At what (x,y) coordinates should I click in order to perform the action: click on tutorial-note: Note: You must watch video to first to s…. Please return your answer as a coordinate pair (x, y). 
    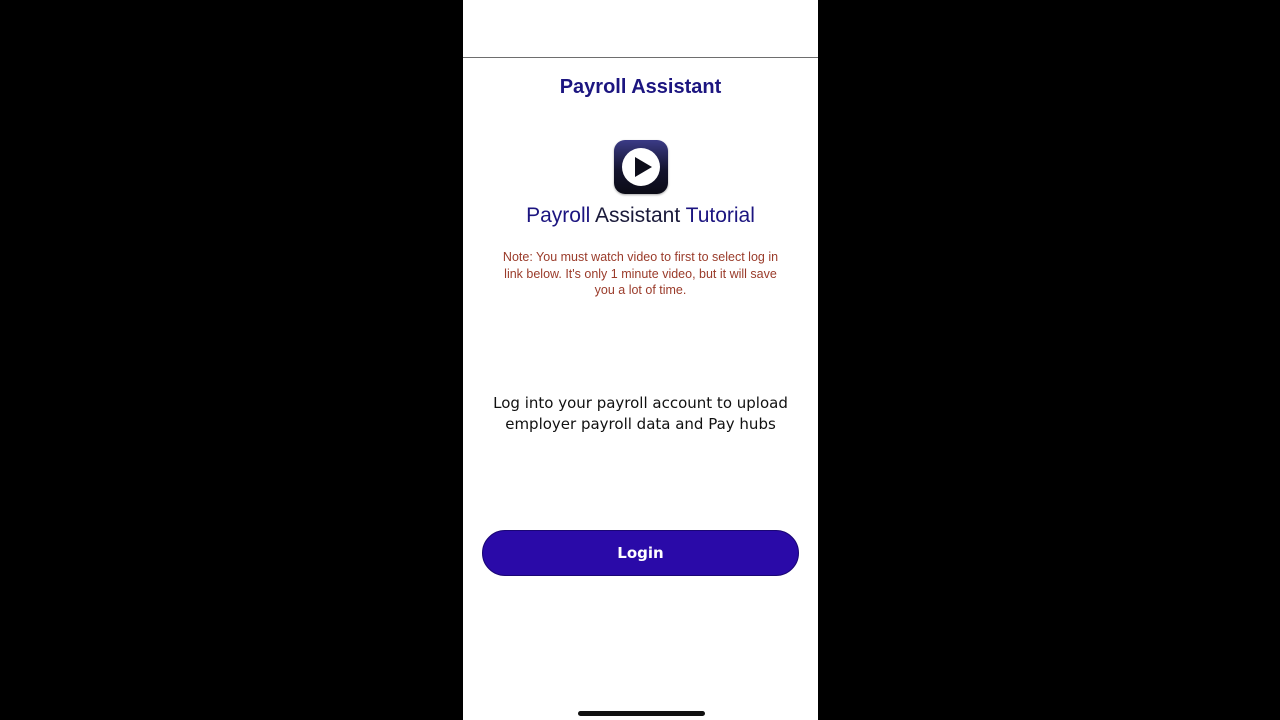
    Looking at the image, I should click on (640, 273).